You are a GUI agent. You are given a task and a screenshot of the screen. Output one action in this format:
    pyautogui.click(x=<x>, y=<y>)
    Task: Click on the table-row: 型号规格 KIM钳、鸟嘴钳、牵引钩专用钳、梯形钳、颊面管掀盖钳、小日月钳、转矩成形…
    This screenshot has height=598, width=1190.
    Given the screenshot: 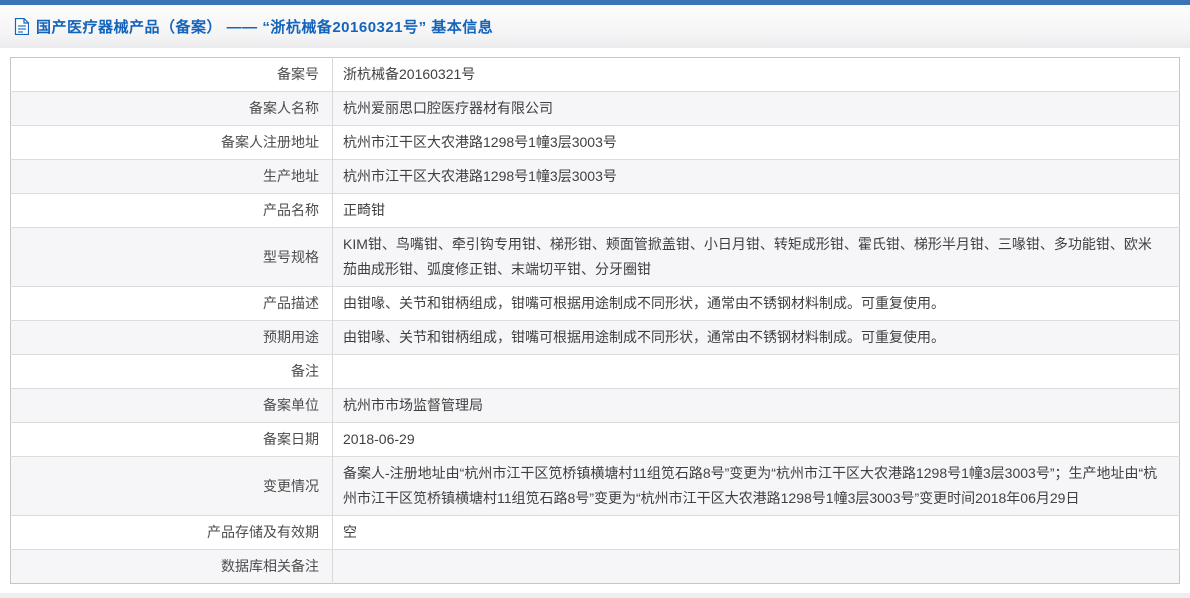 What is the action you would take?
    pyautogui.click(x=595, y=257)
    